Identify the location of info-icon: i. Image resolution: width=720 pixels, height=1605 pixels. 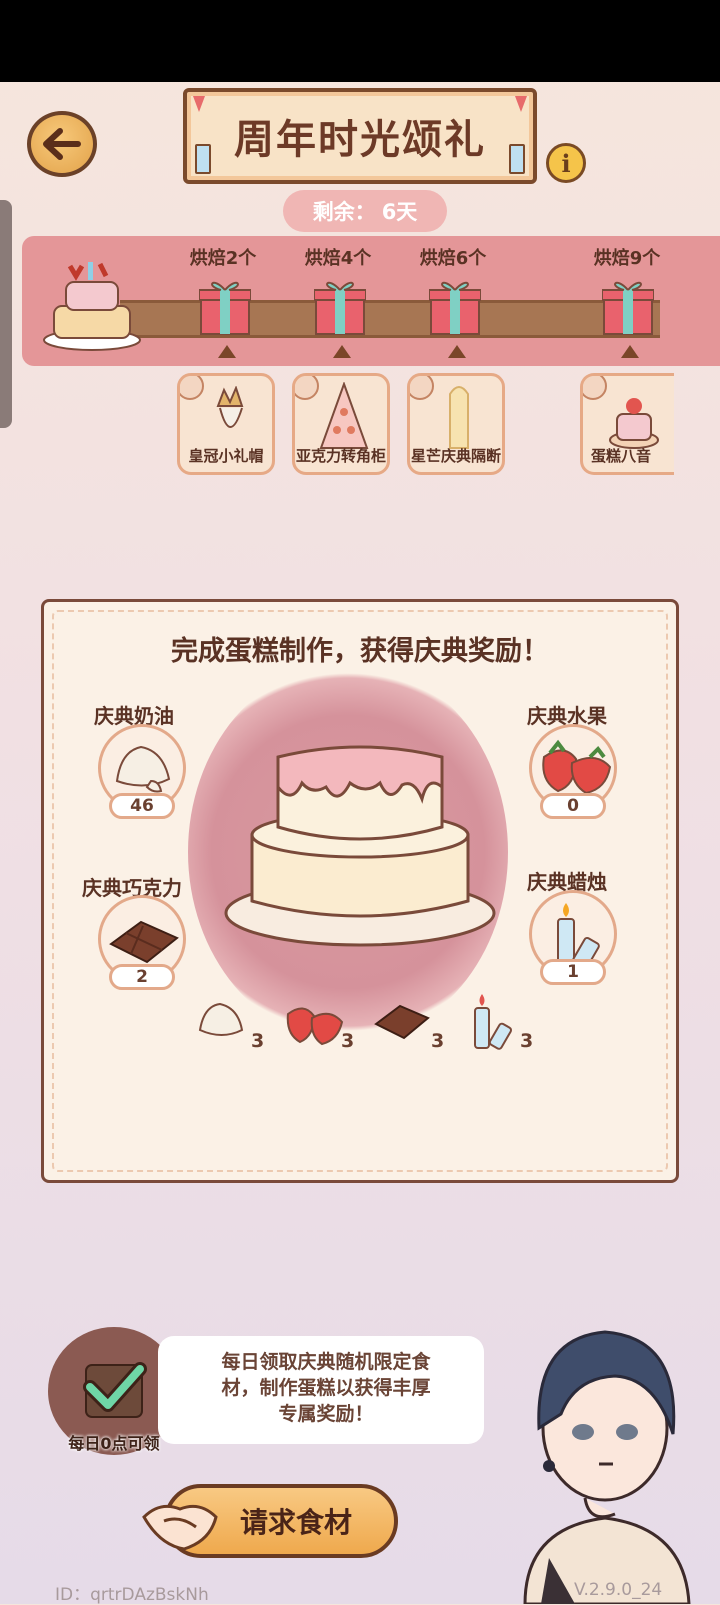
(566, 163).